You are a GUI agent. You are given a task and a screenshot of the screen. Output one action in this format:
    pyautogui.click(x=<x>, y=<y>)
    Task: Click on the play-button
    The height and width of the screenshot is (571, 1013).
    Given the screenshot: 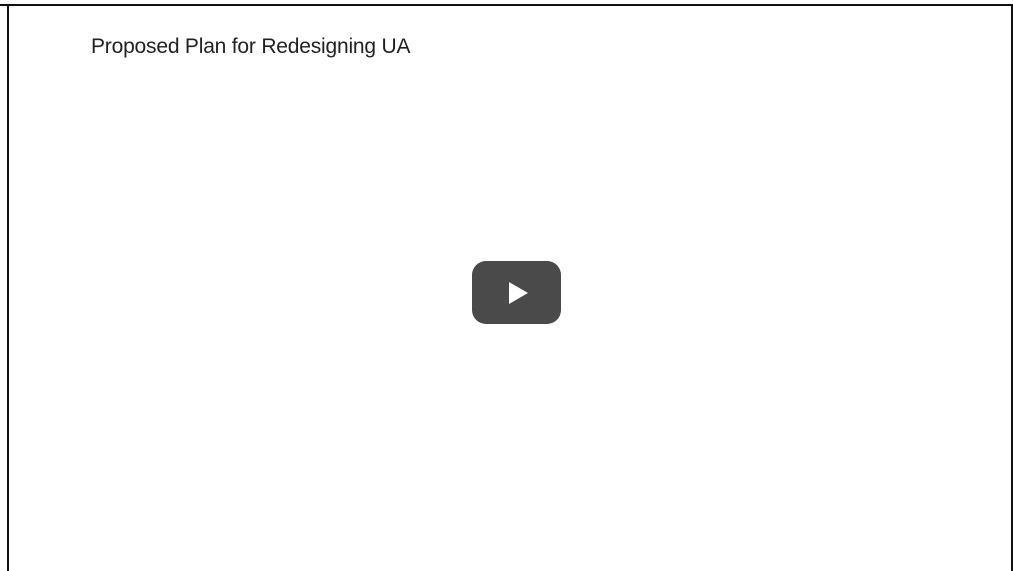 What is the action you would take?
    pyautogui.click(x=516, y=292)
    